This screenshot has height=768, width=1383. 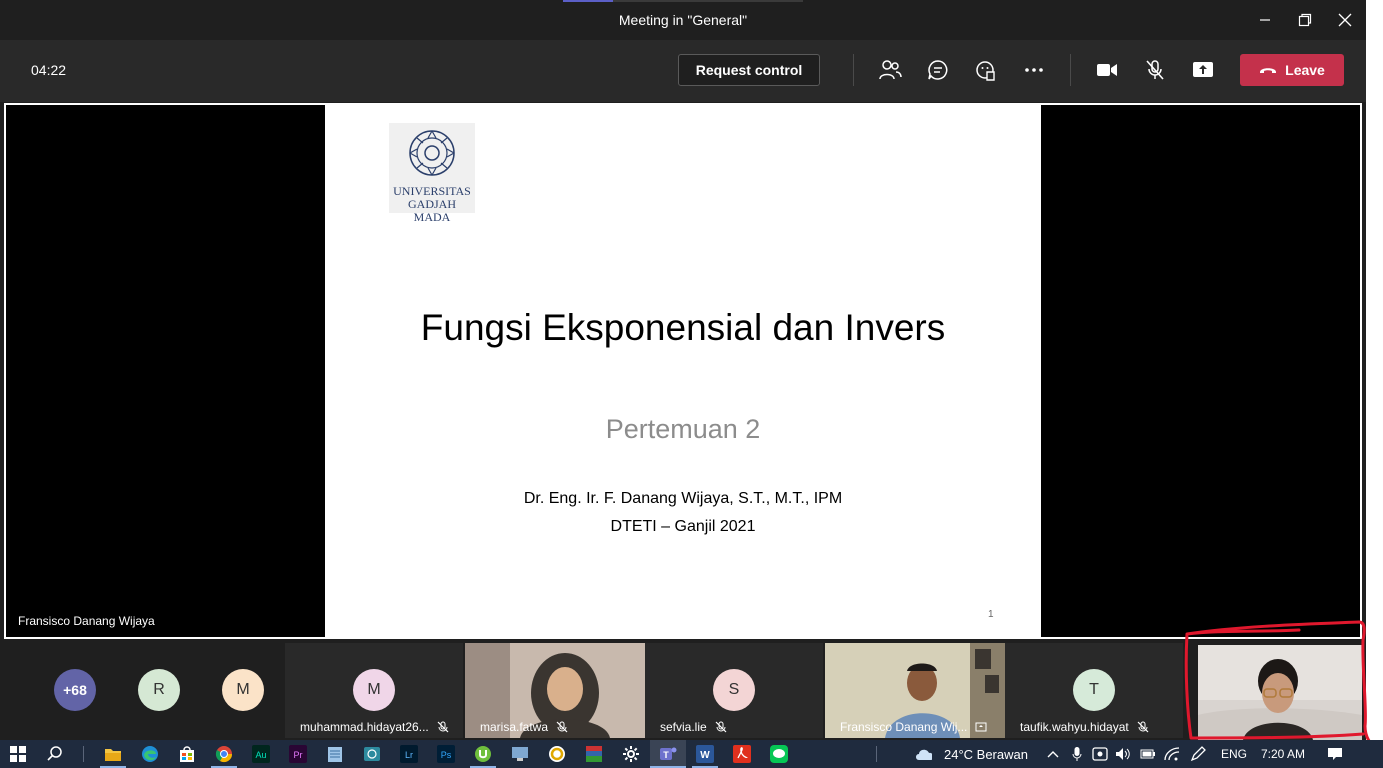 What do you see at coordinates (557, 754) in the screenshot?
I see `opera-icon` at bounding box center [557, 754].